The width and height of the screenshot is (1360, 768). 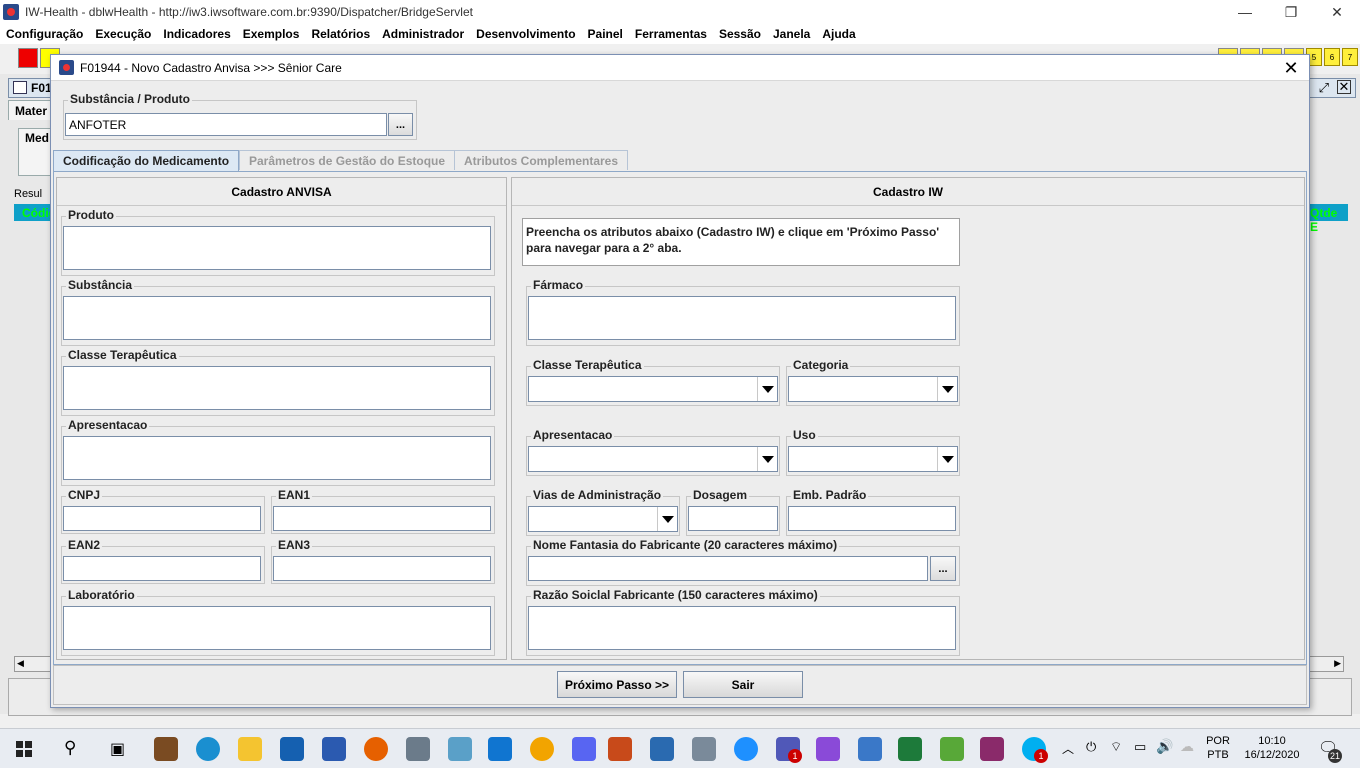 What do you see at coordinates (117, 749) in the screenshot?
I see `task-view-icon: ▣` at bounding box center [117, 749].